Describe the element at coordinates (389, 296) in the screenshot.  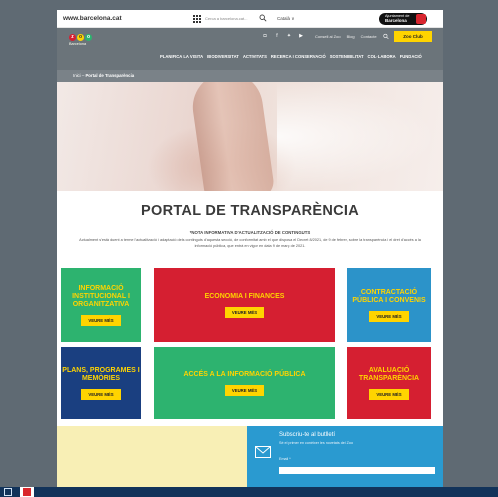
I see `tile-title: CONTRACTACIÓ PÚBLICA I CONVENIS` at that location.